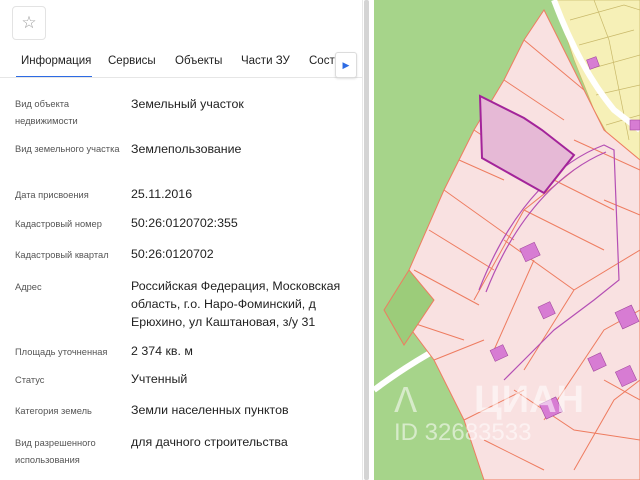 The image size is (640, 480). I want to click on value-object-type: Земельный участок, so click(187, 104).